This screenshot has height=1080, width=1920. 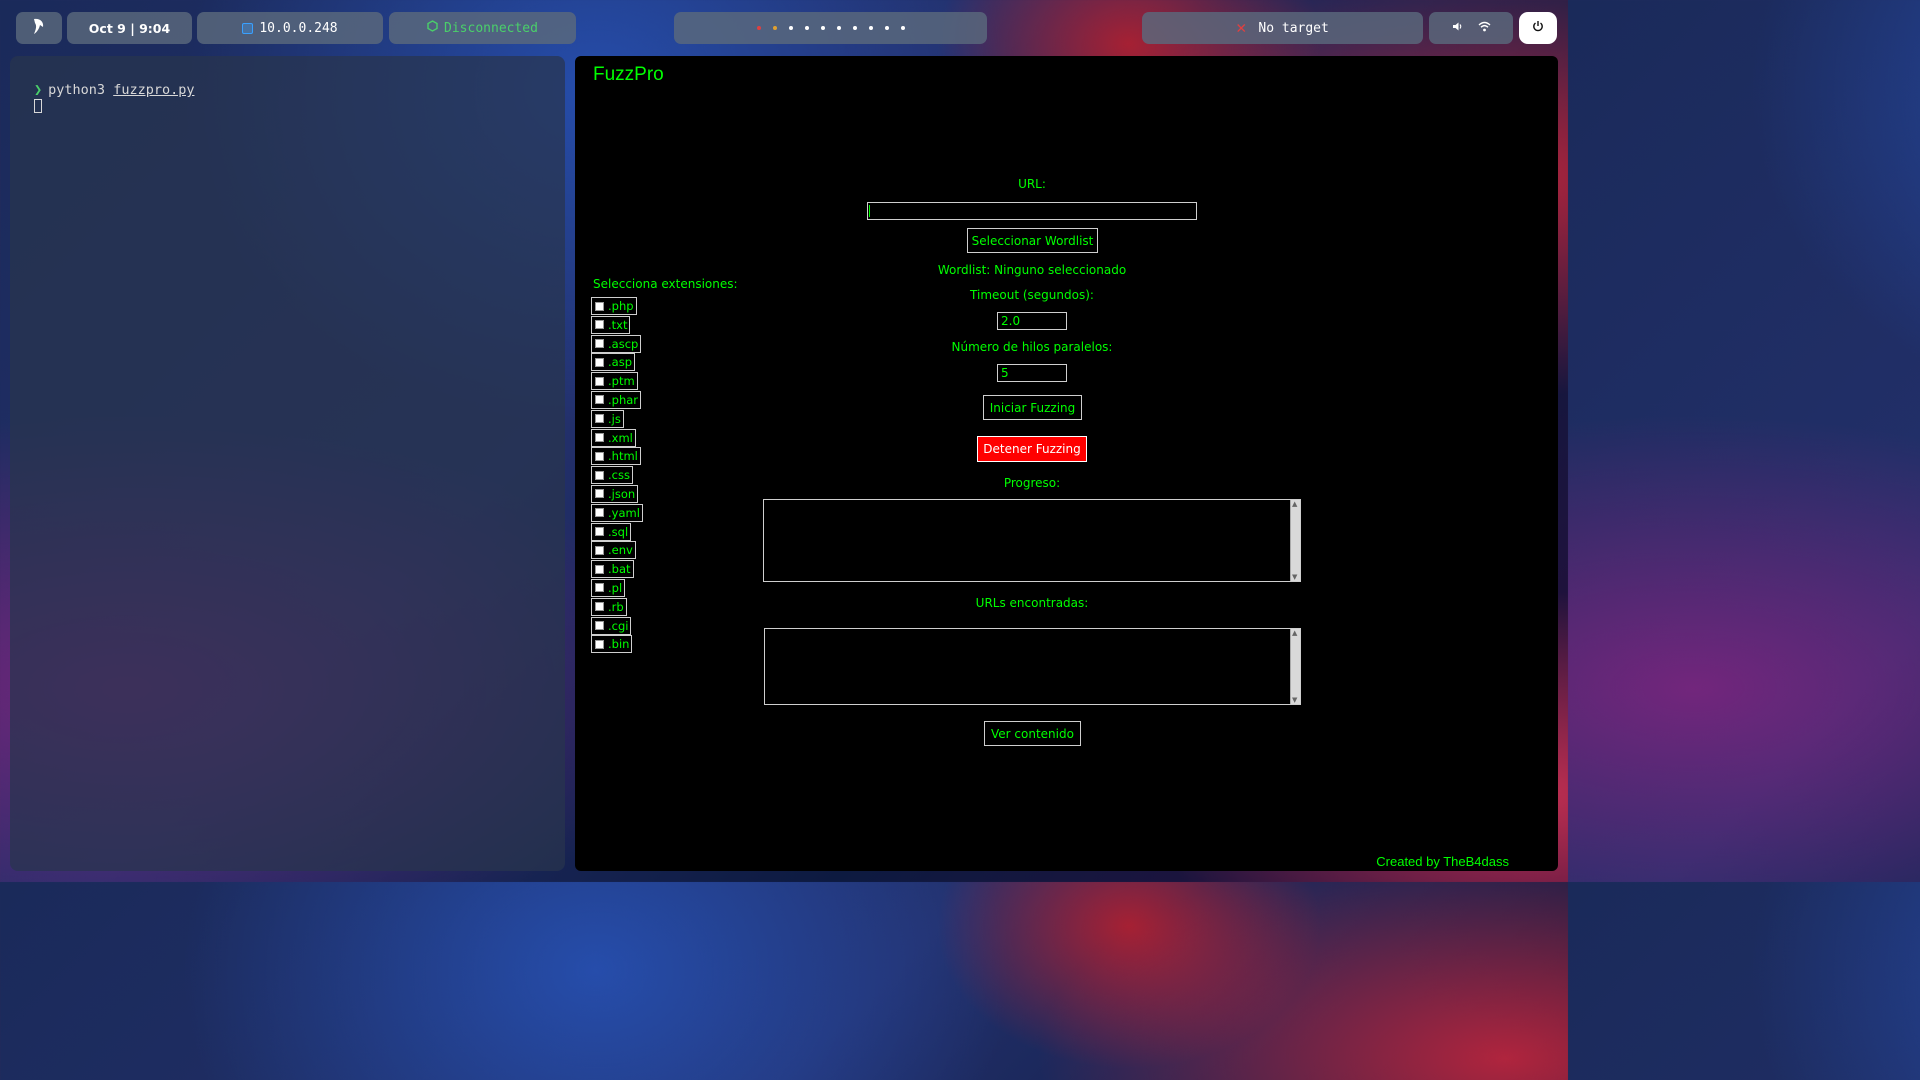 I want to click on extension-option: .pl, so click(x=608, y=587).